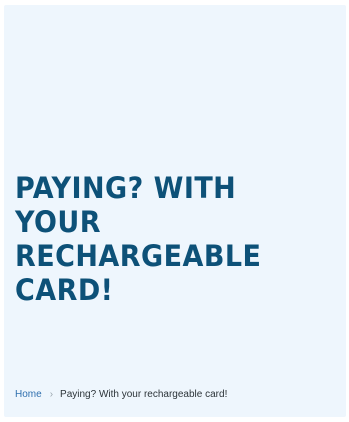 Image resolution: width=349 pixels, height=422 pixels. What do you see at coordinates (144, 394) in the screenshot?
I see `breadcrumb-current: Paying? With your rechargeable card!` at bounding box center [144, 394].